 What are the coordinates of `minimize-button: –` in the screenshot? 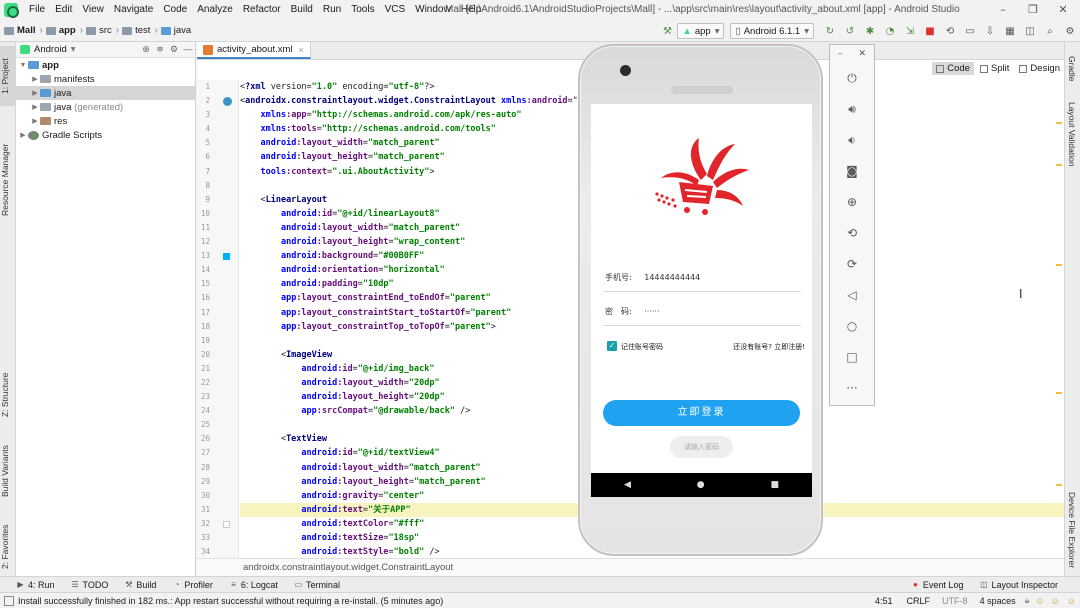 It's located at (1003, 10).